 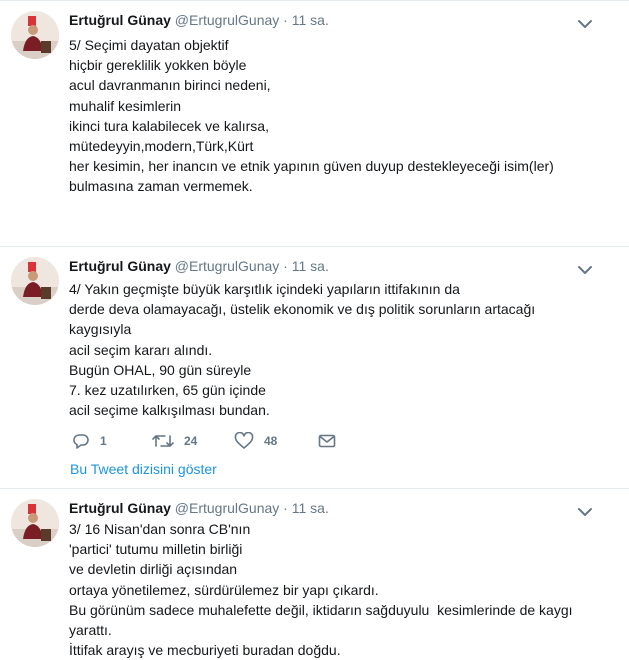 What do you see at coordinates (244, 441) in the screenshot?
I see `heart-icon` at bounding box center [244, 441].